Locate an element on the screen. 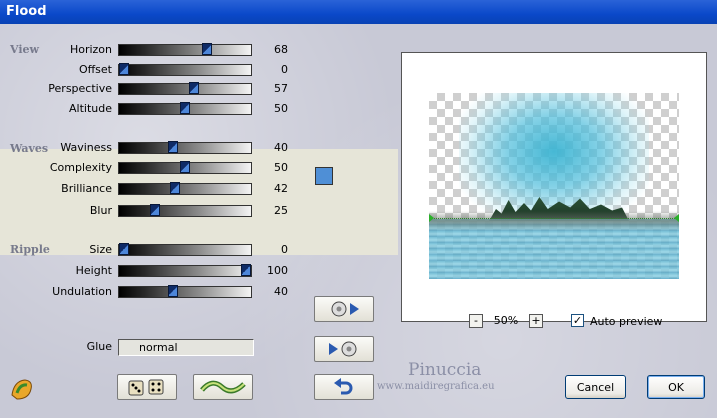 Image resolution: width=717 pixels, height=418 pixels. brilliance-slider is located at coordinates (185, 188).